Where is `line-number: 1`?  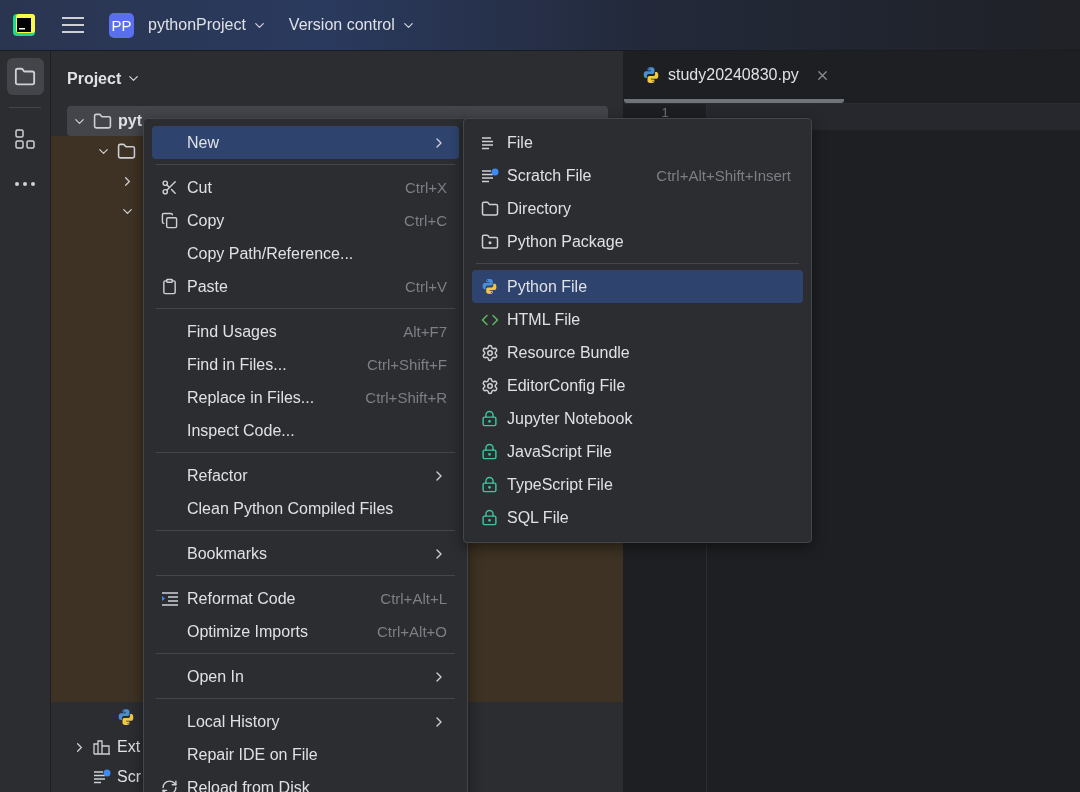
line-number: 1 is located at coordinates (665, 113).